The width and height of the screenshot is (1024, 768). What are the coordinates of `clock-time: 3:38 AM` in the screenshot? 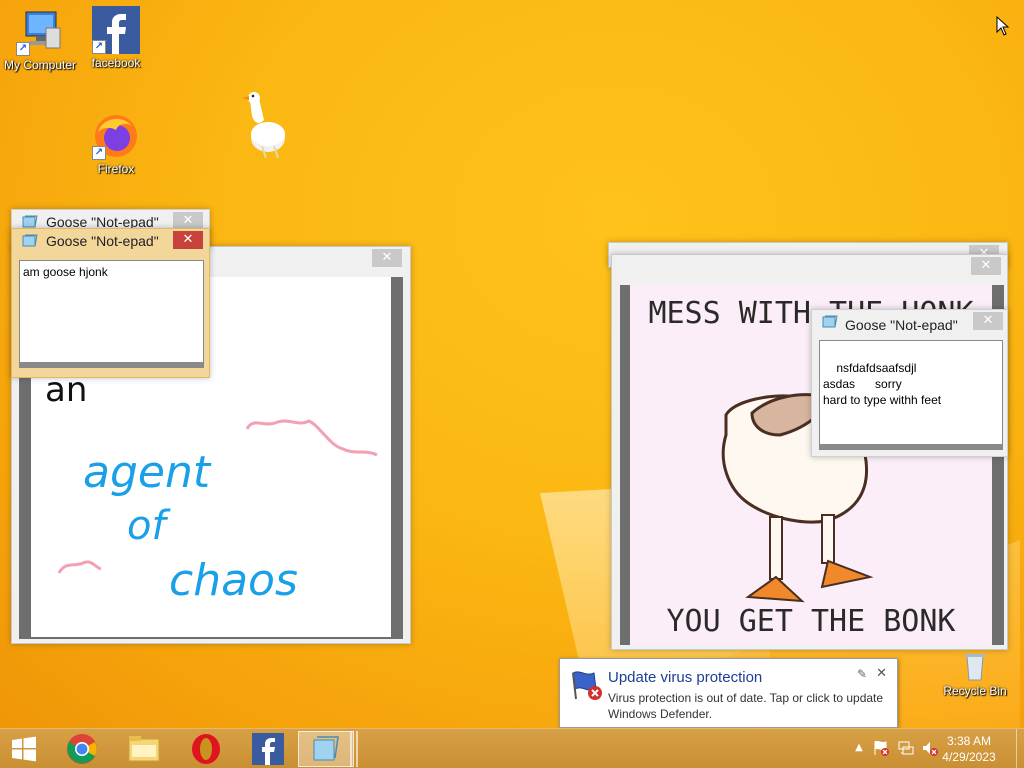 It's located at (969, 741).